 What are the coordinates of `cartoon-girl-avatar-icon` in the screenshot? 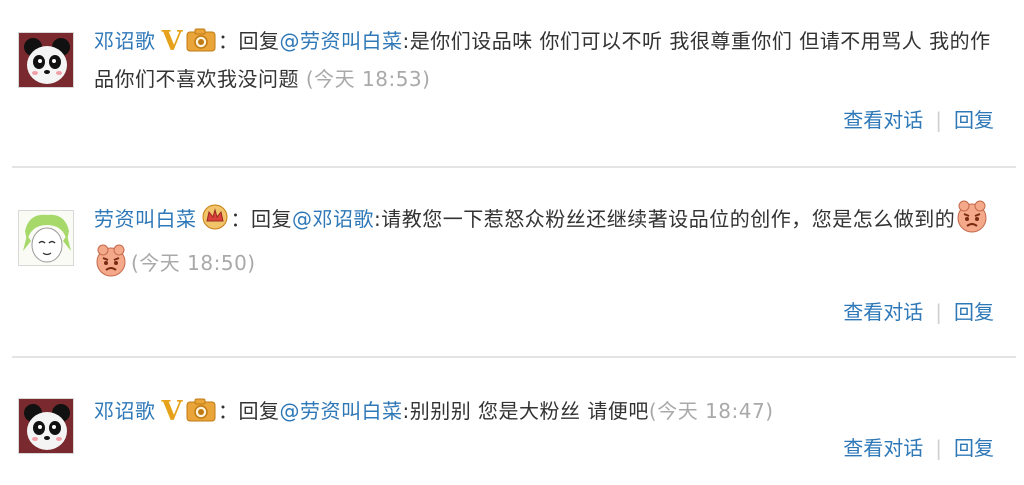 It's located at (46, 238).